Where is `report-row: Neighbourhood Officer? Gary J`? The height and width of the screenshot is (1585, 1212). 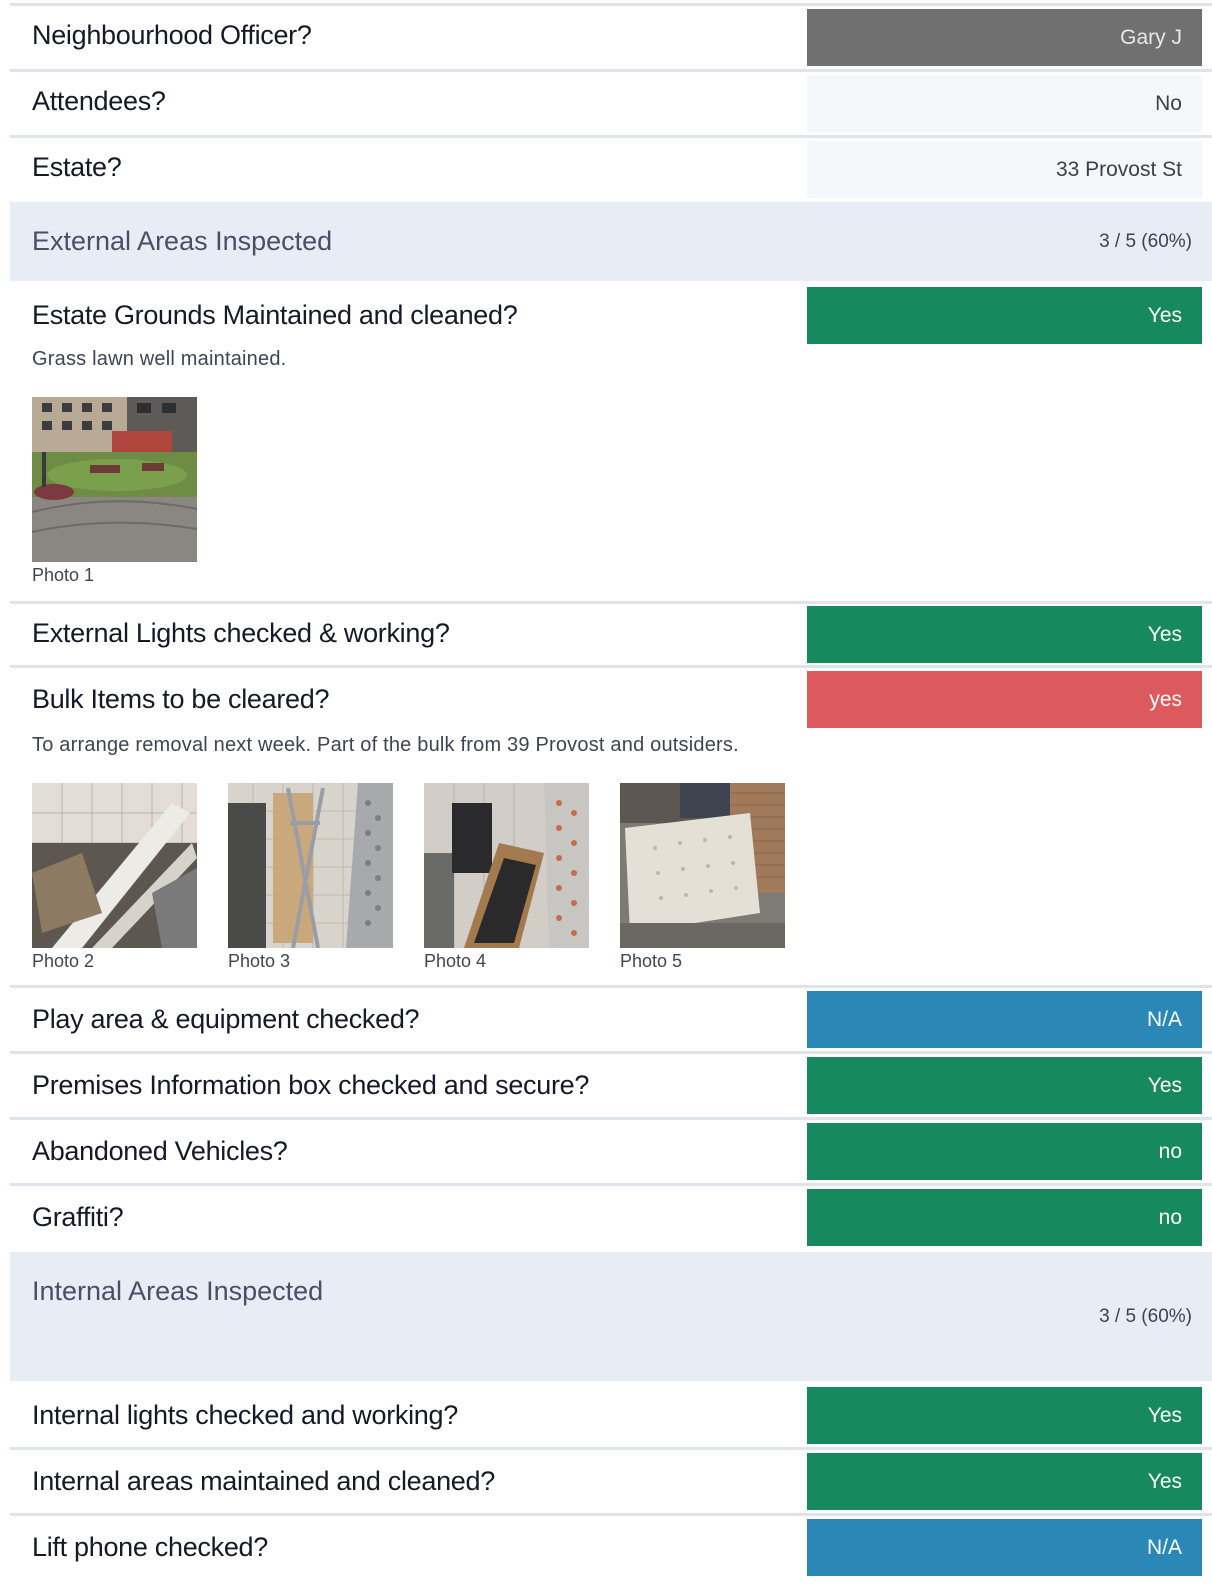 report-row: Neighbourhood Officer? Gary J is located at coordinates (611, 38).